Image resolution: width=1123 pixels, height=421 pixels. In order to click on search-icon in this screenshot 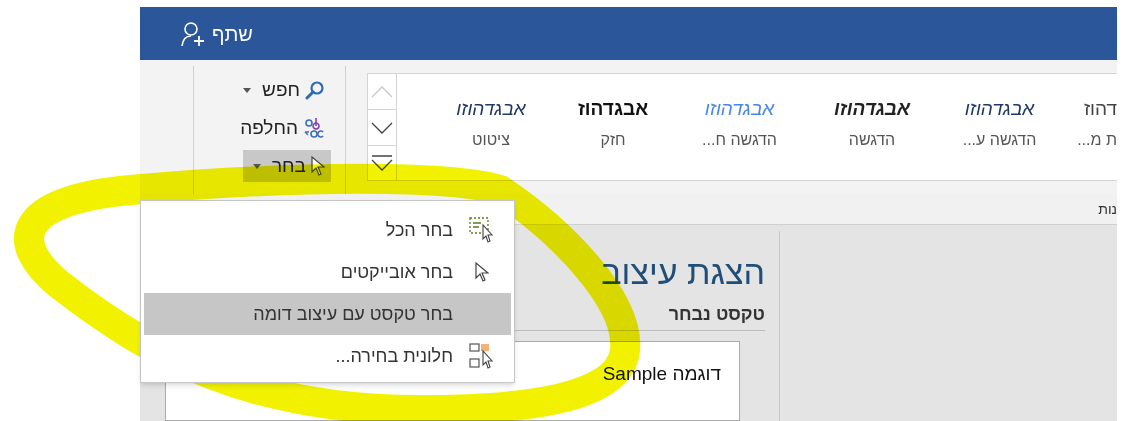, I will do `click(315, 90)`.